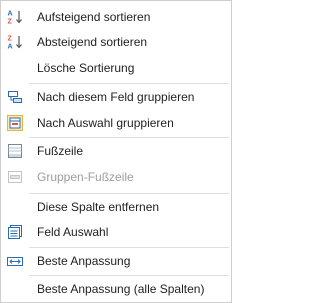 The height and width of the screenshot is (303, 320). I want to click on group-by-selection-icon, so click(15, 123).